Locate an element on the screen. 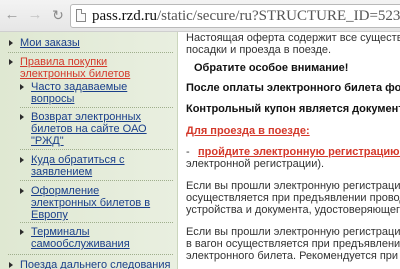 The width and height of the screenshot is (400, 269). sidebar-item-label: Терминалы is located at coordinates (60, 232).